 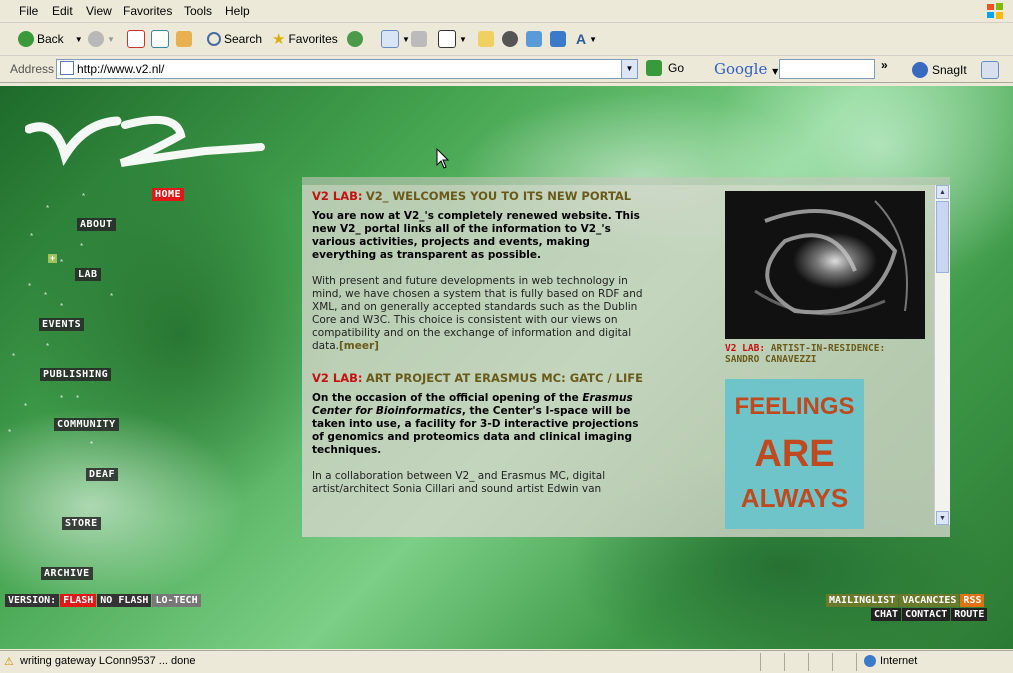 What do you see at coordinates (62, 324) in the screenshot?
I see `nav-events: EVENTS` at bounding box center [62, 324].